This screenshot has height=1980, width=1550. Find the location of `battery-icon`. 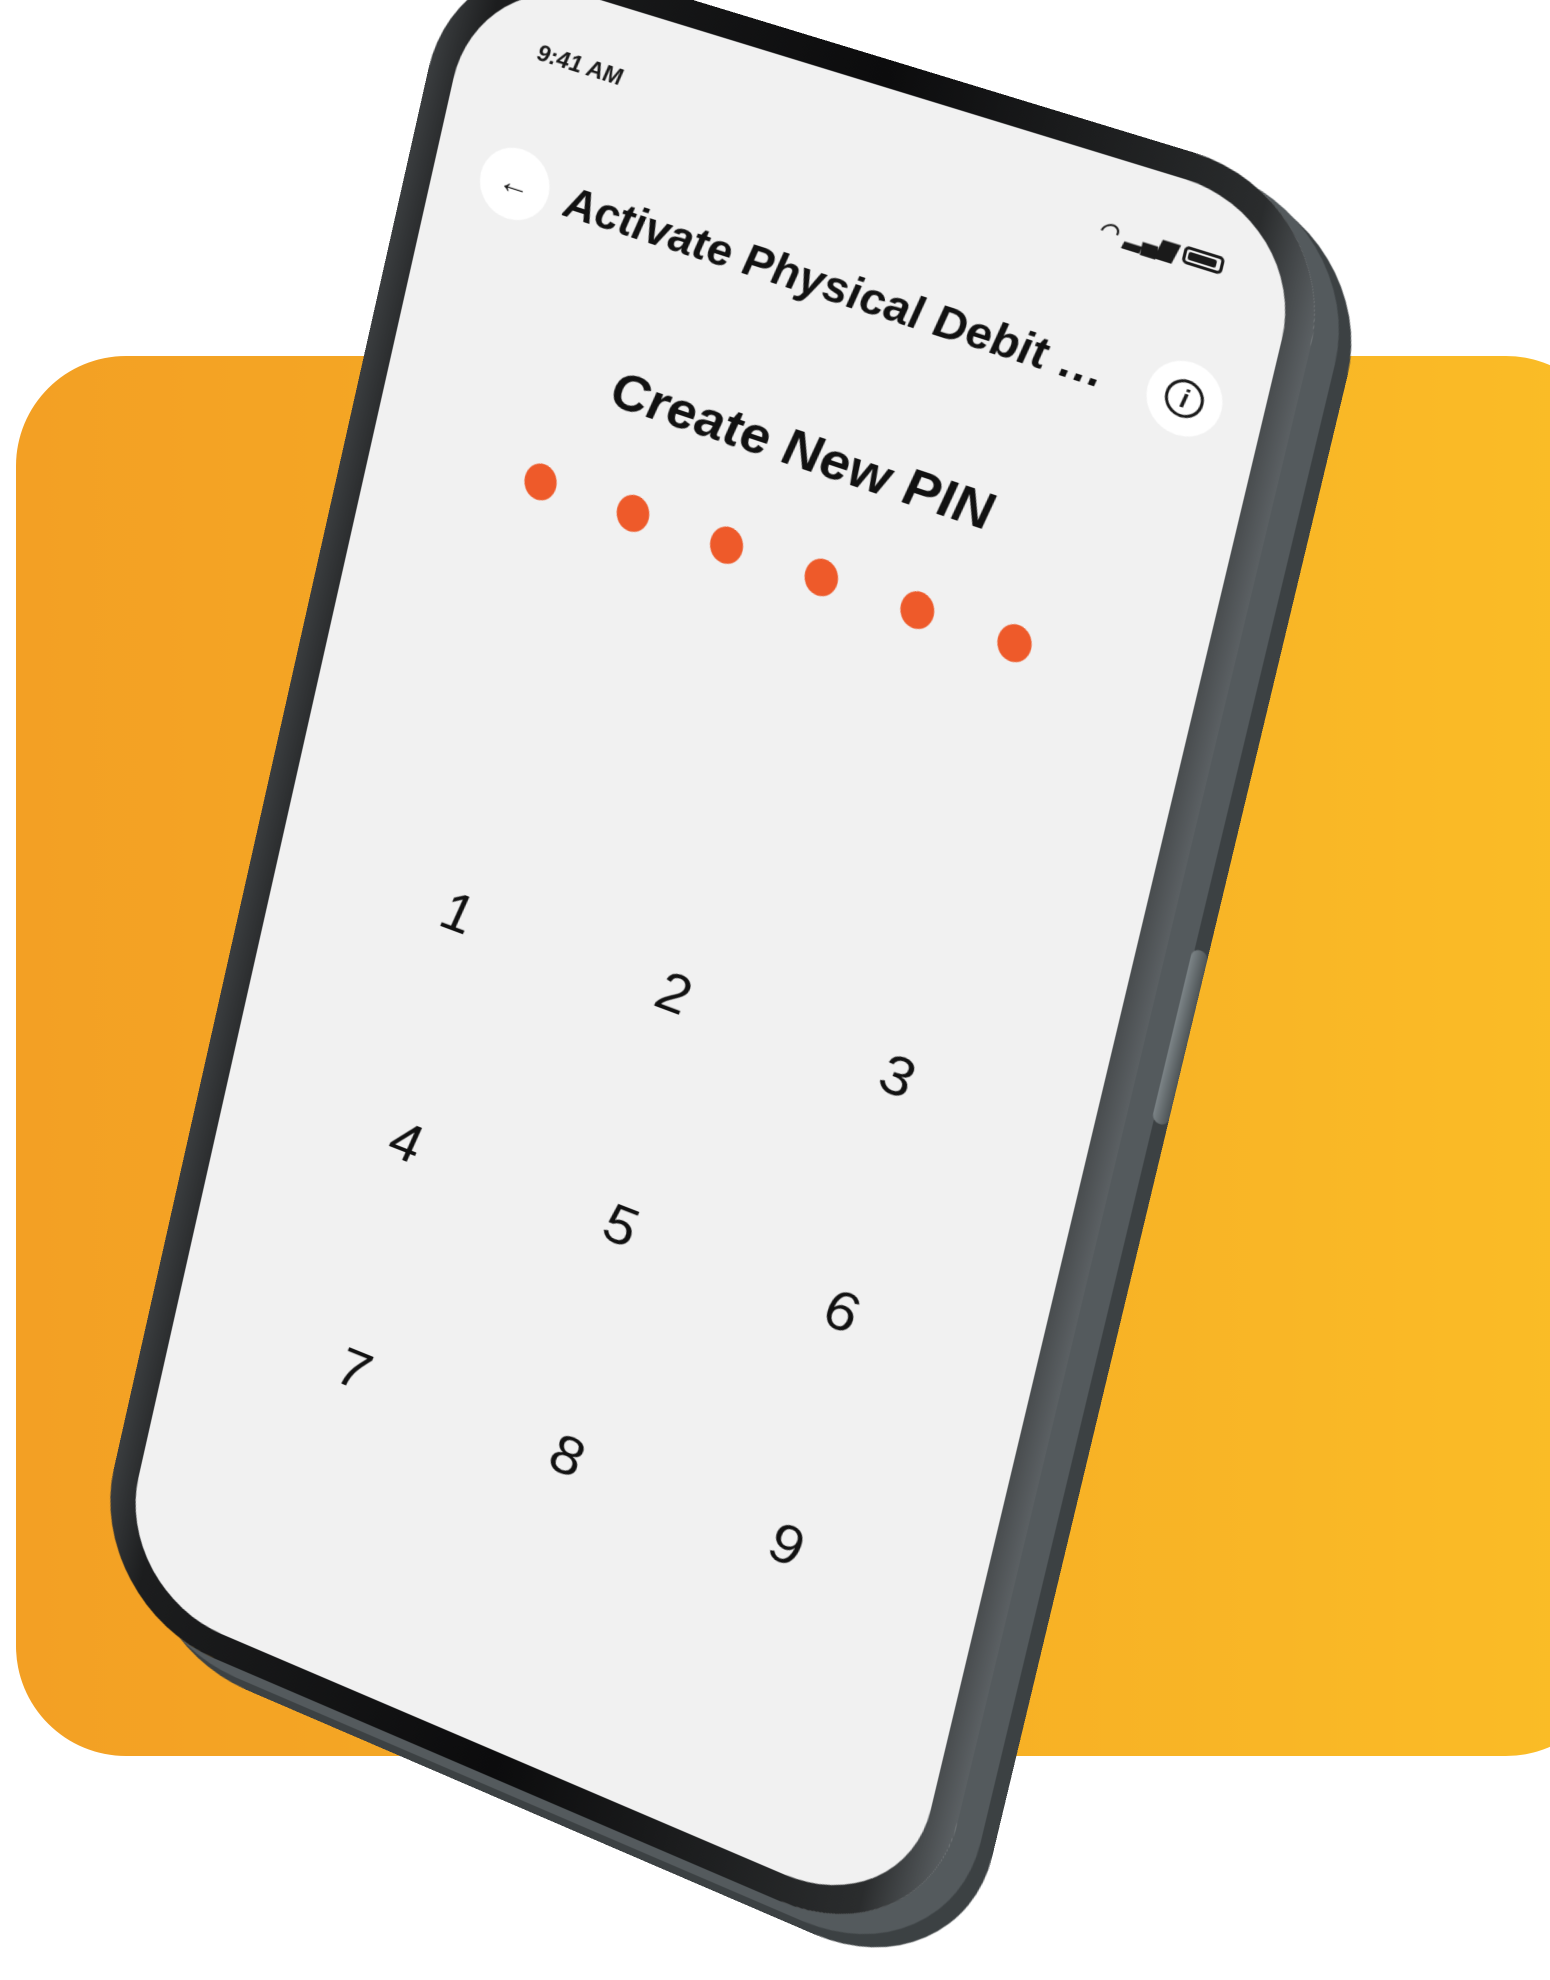

battery-icon is located at coordinates (1203, 260).